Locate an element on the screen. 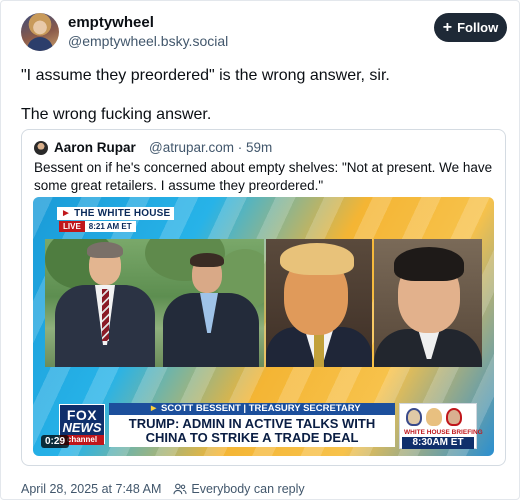 The image size is (520, 500). follow-button: + Follow is located at coordinates (470, 27).